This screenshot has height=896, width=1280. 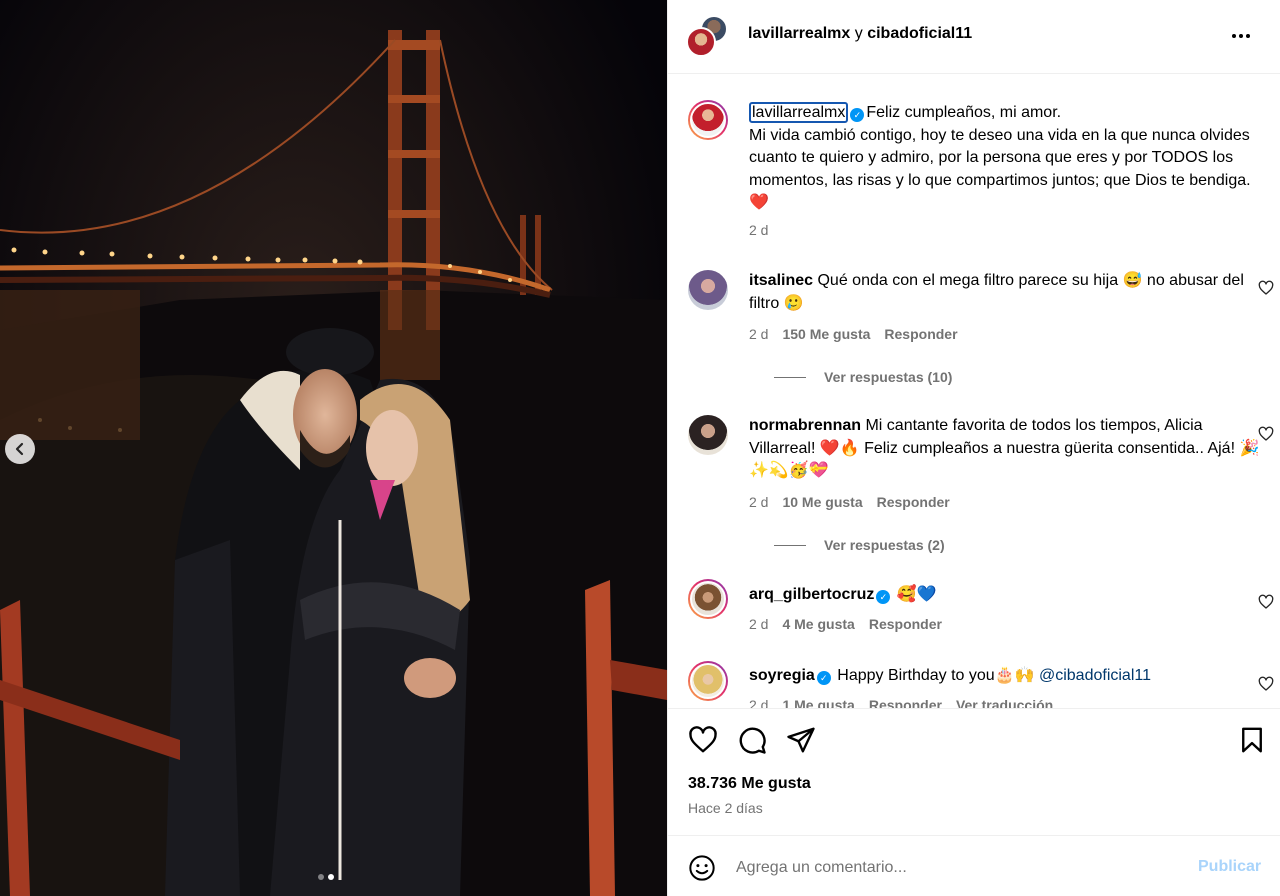 What do you see at coordinates (884, 545) in the screenshot?
I see `view-replies-label: Ver respuestas (2)` at bounding box center [884, 545].